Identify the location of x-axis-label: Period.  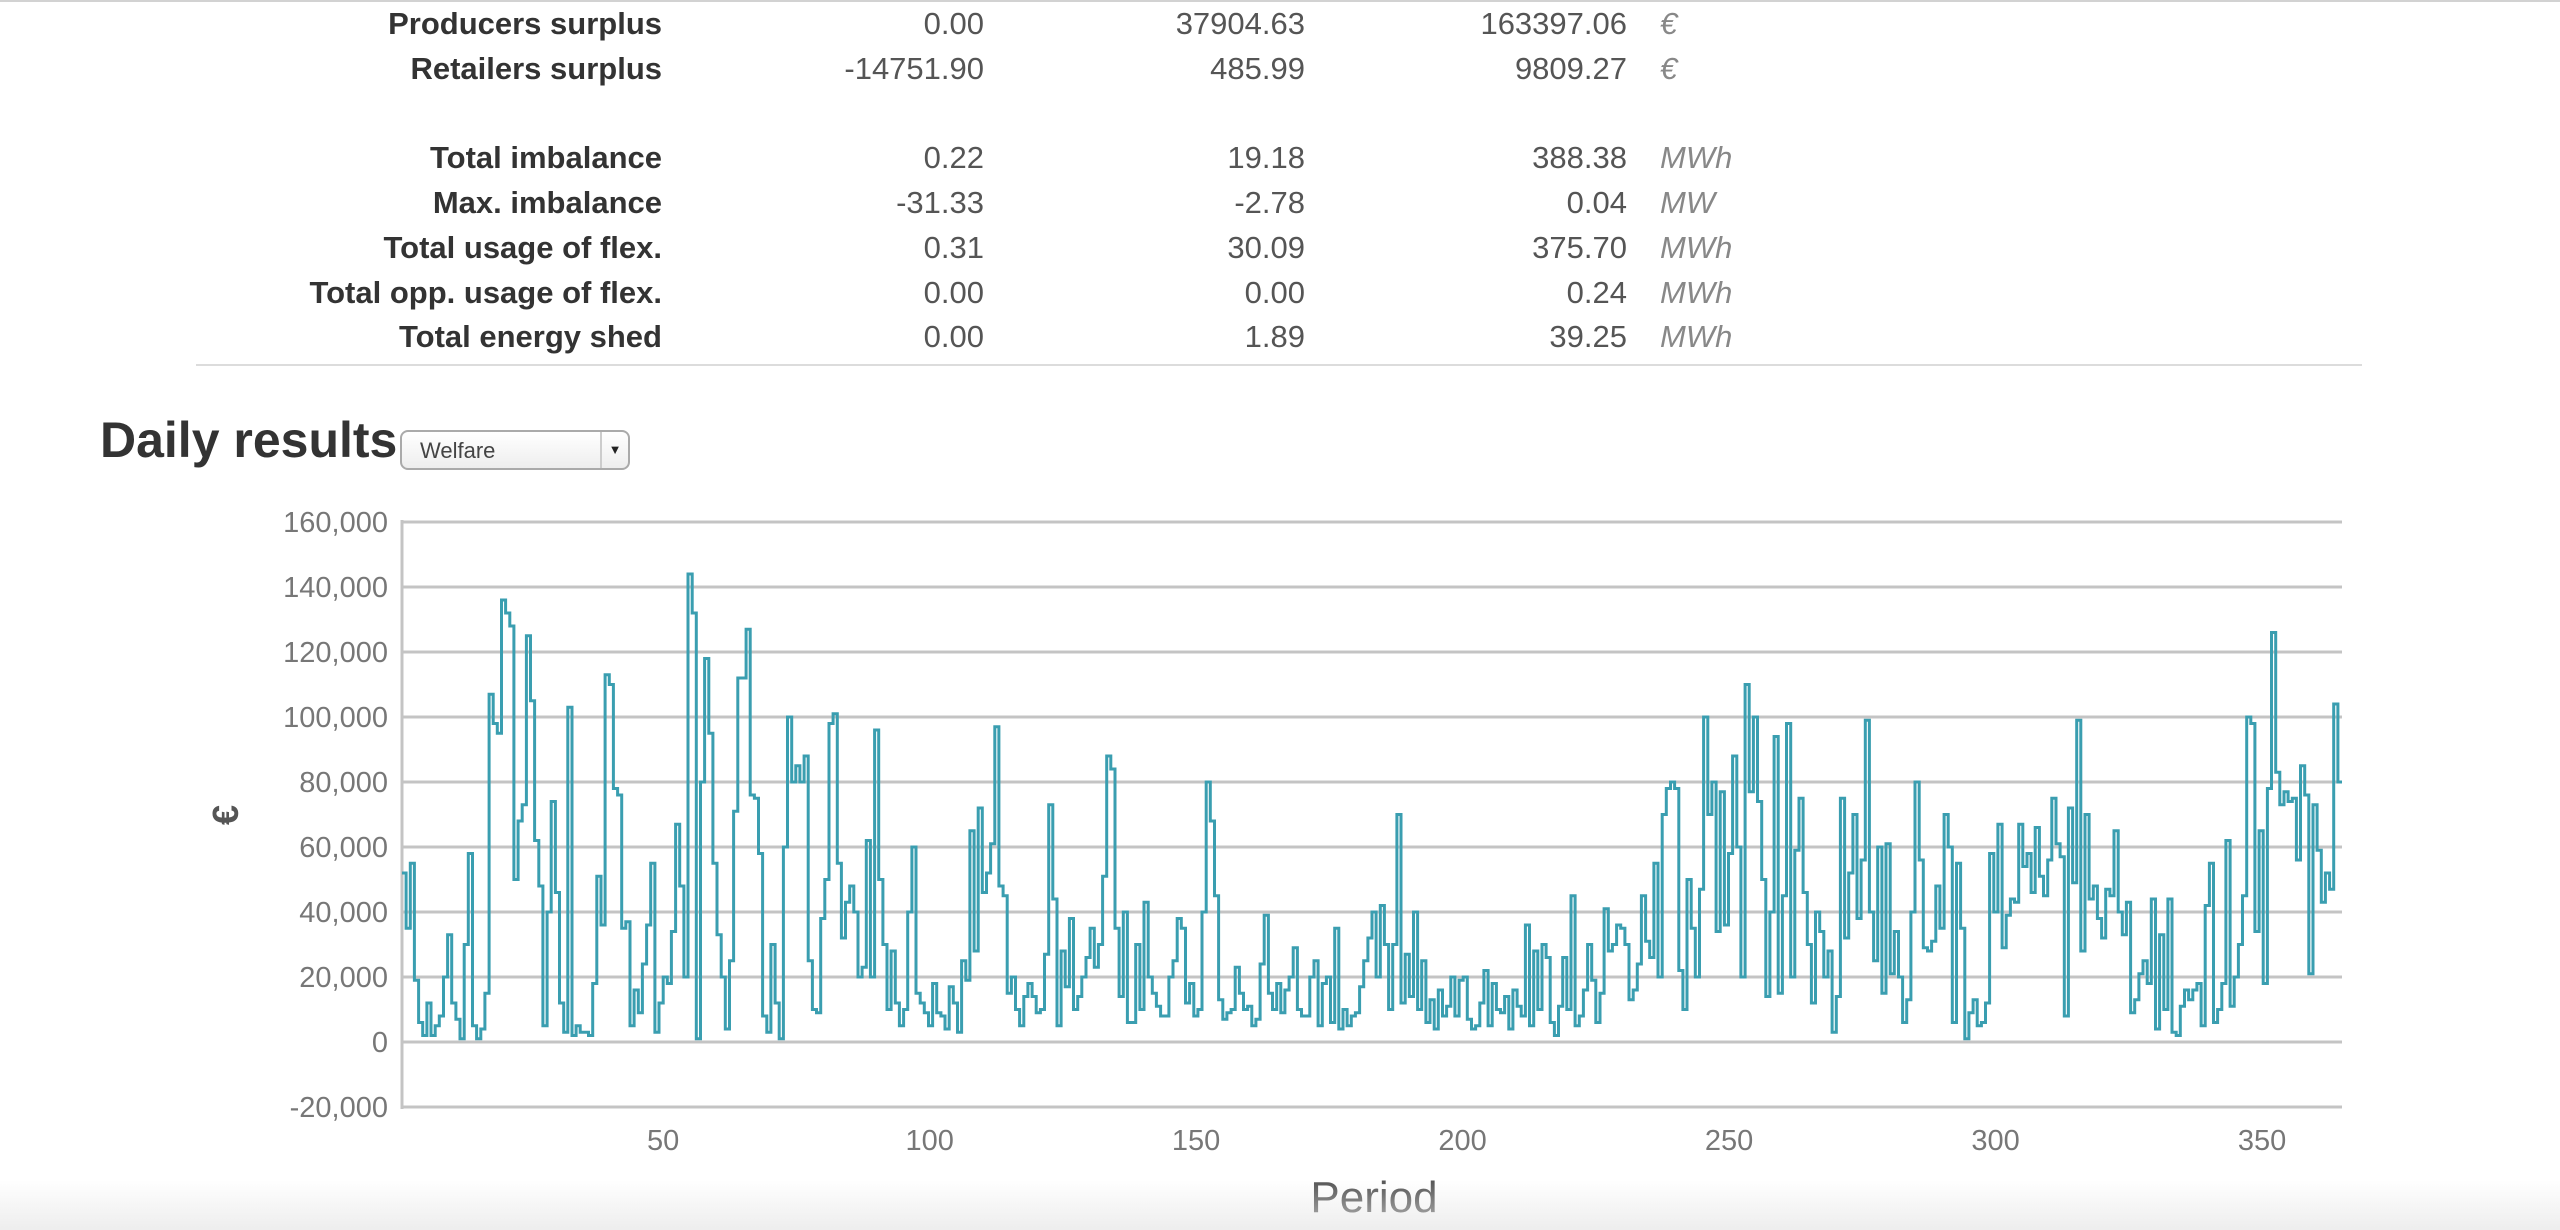
(1373, 1197).